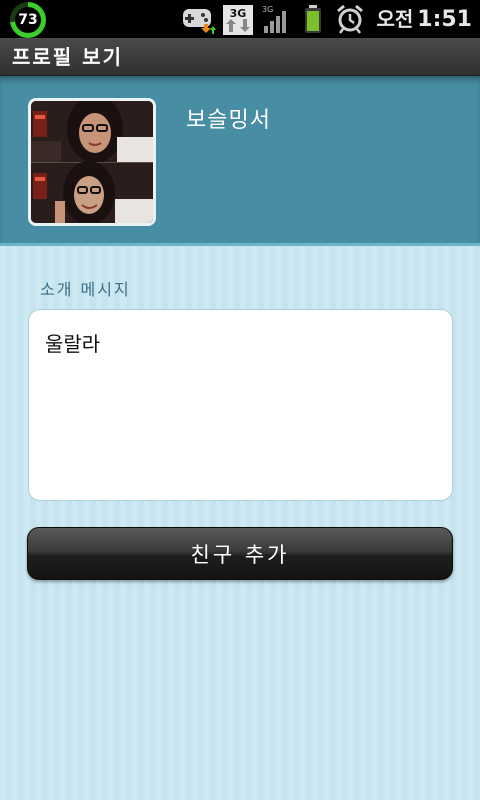 Image resolution: width=480 pixels, height=800 pixels. I want to click on battery-percent-text: 73, so click(28, 20).